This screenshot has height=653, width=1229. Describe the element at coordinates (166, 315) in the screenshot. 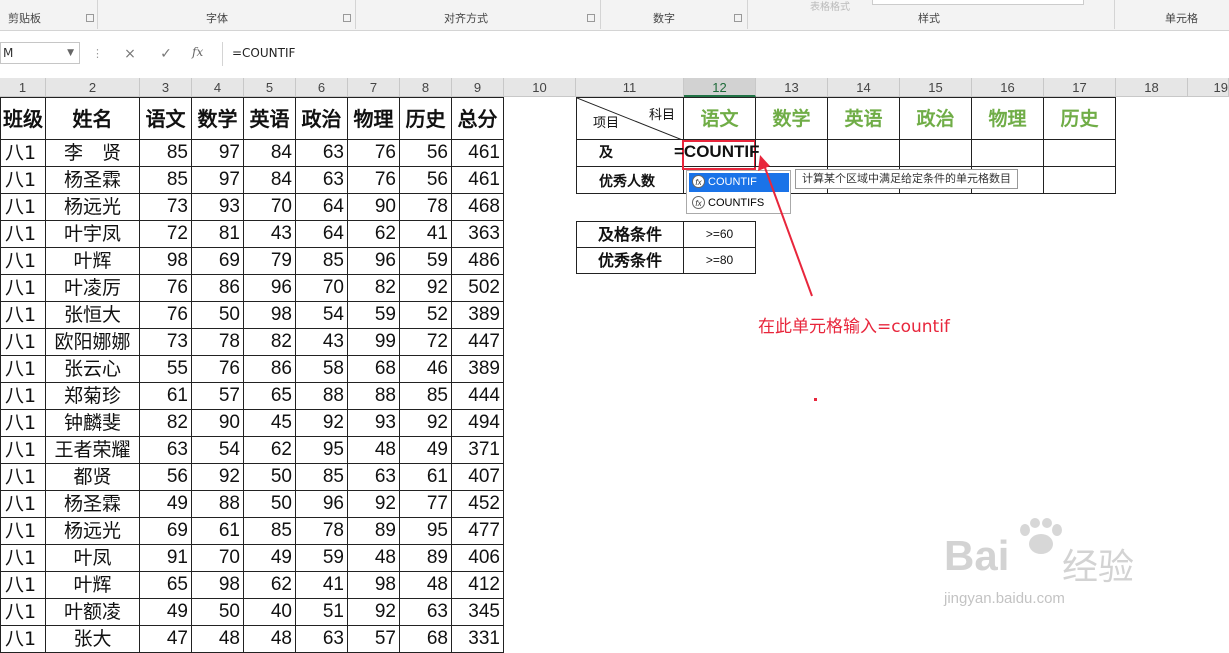

I see `score-cell: 76` at that location.